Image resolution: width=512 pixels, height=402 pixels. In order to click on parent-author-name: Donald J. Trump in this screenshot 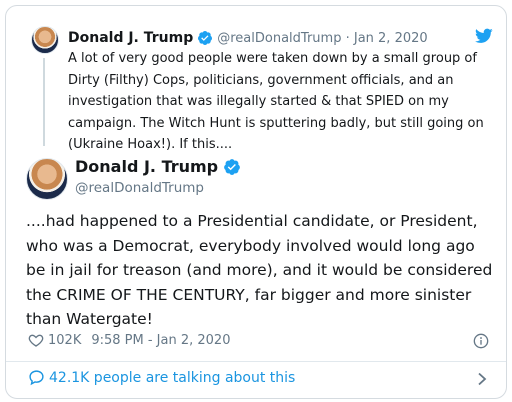, I will do `click(130, 38)`.